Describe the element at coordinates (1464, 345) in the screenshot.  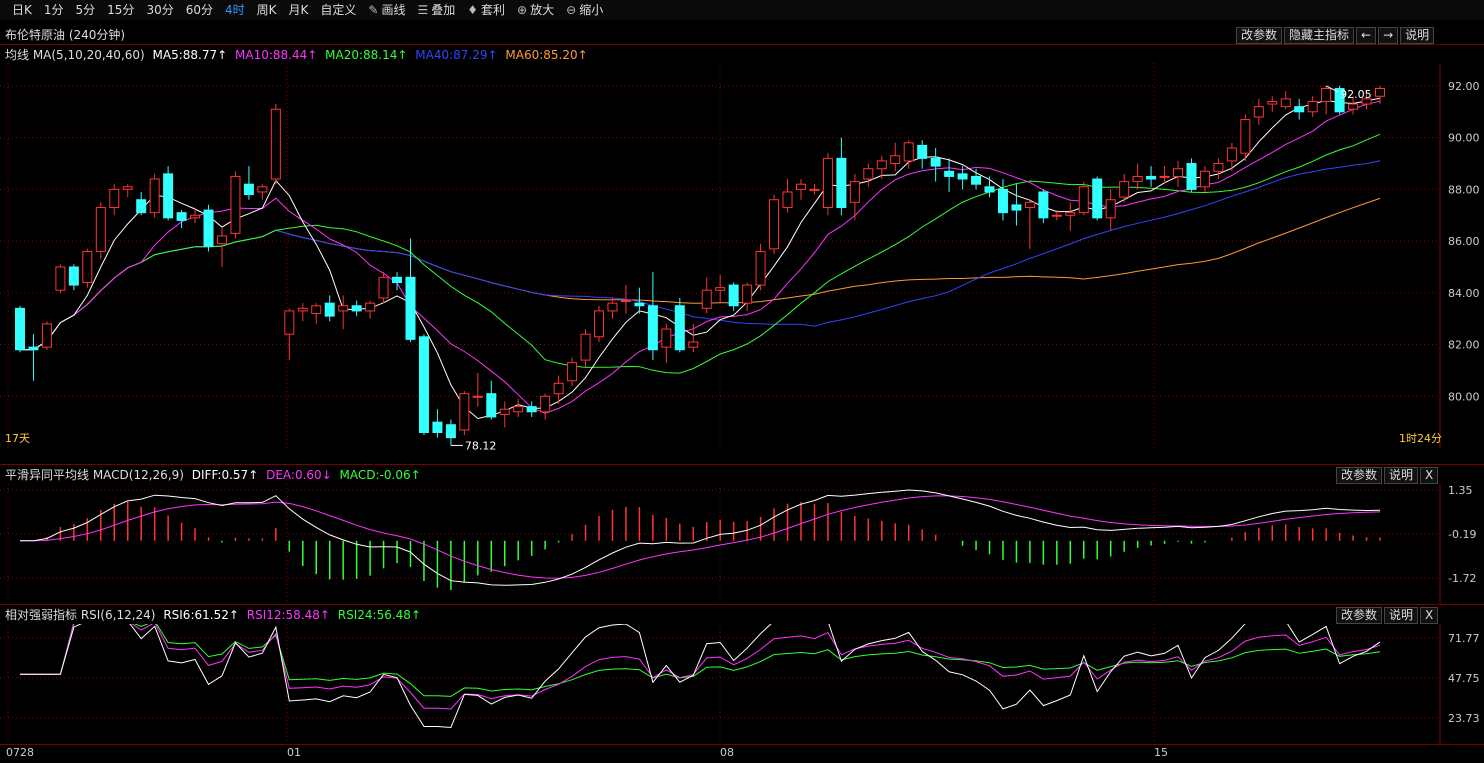
I see `y-tick-label: 82.00` at that location.